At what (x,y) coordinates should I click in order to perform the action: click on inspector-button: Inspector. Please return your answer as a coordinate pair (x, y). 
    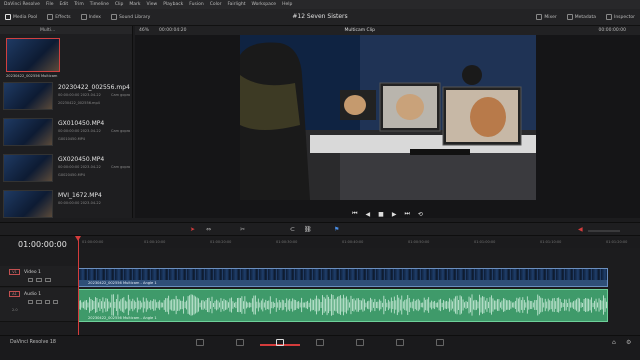
    Looking at the image, I should click on (620, 17).